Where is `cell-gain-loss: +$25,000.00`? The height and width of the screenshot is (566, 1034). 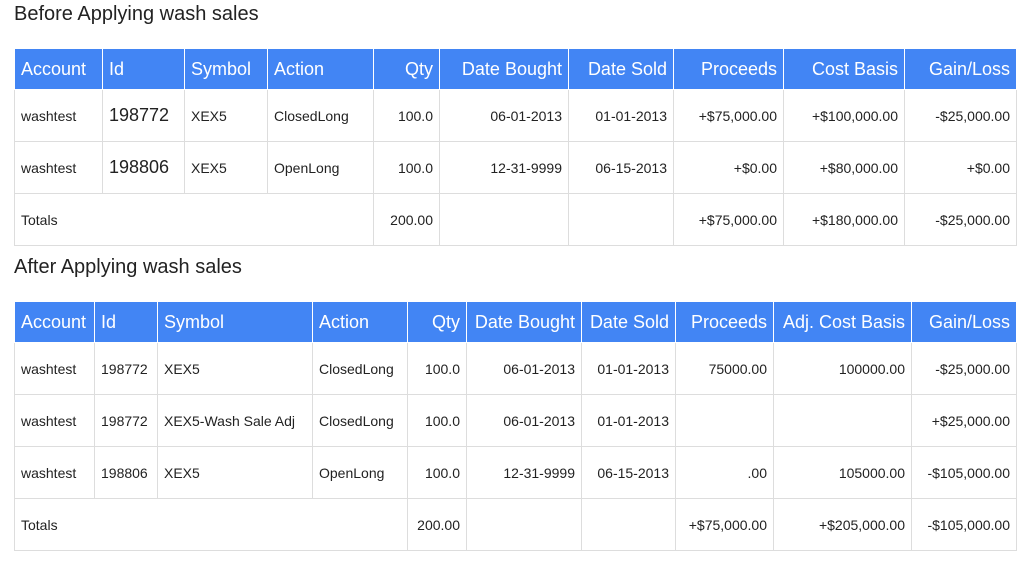
cell-gain-loss: +$25,000.00 is located at coordinates (964, 420).